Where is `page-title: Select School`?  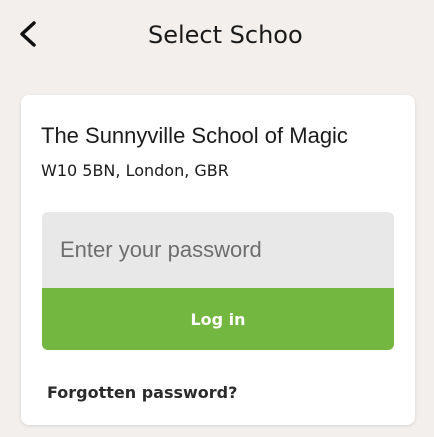
page-title: Select School is located at coordinates (226, 35).